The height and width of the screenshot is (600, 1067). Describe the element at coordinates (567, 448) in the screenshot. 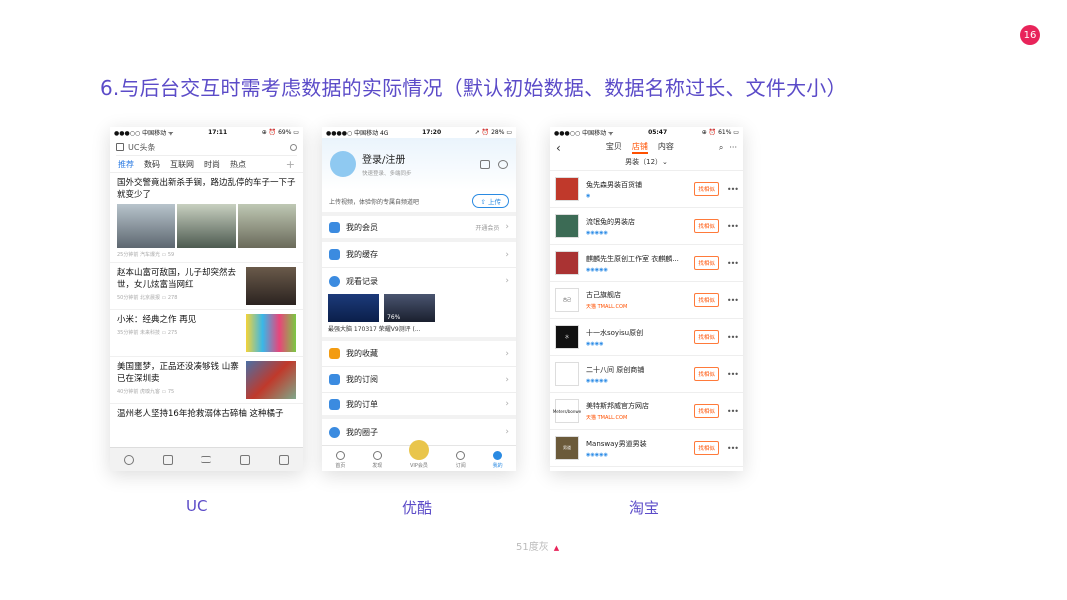

I see `shop-logo: 男道` at that location.